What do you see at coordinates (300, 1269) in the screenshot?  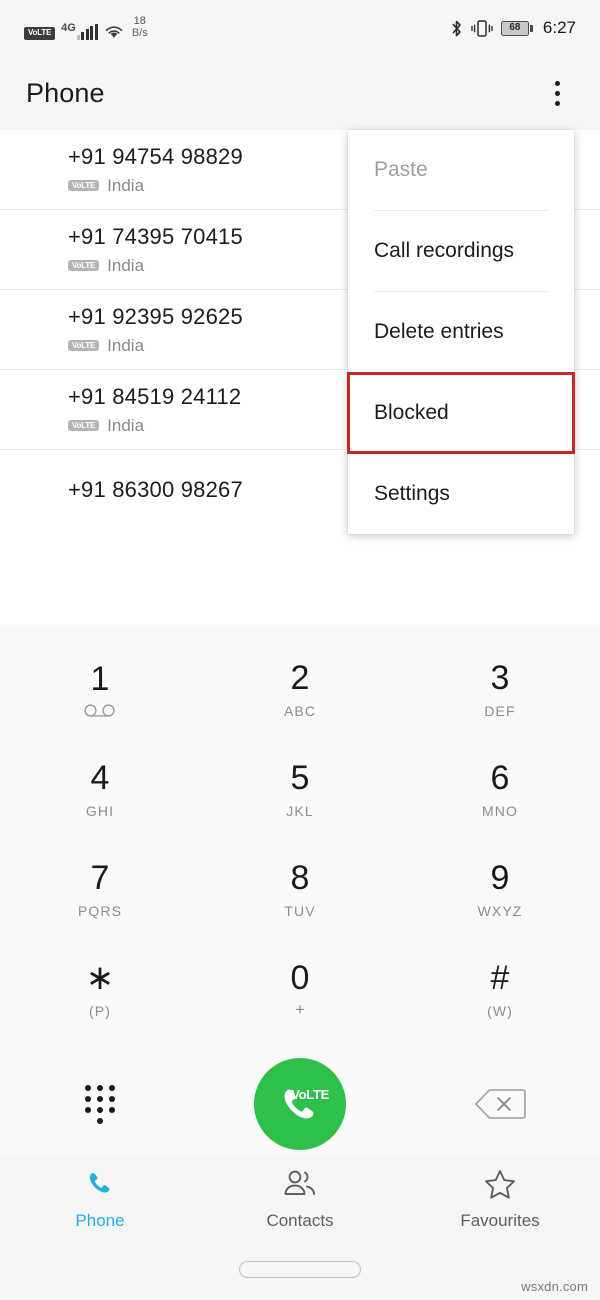 I see `gesture-home-bar` at bounding box center [300, 1269].